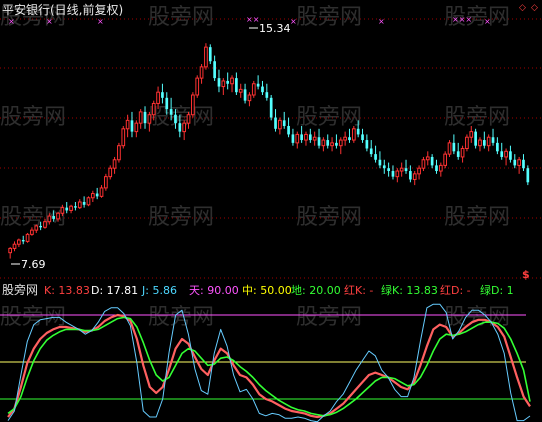  I want to click on chart-title: 平安银行(日线,前复权), so click(62, 9).